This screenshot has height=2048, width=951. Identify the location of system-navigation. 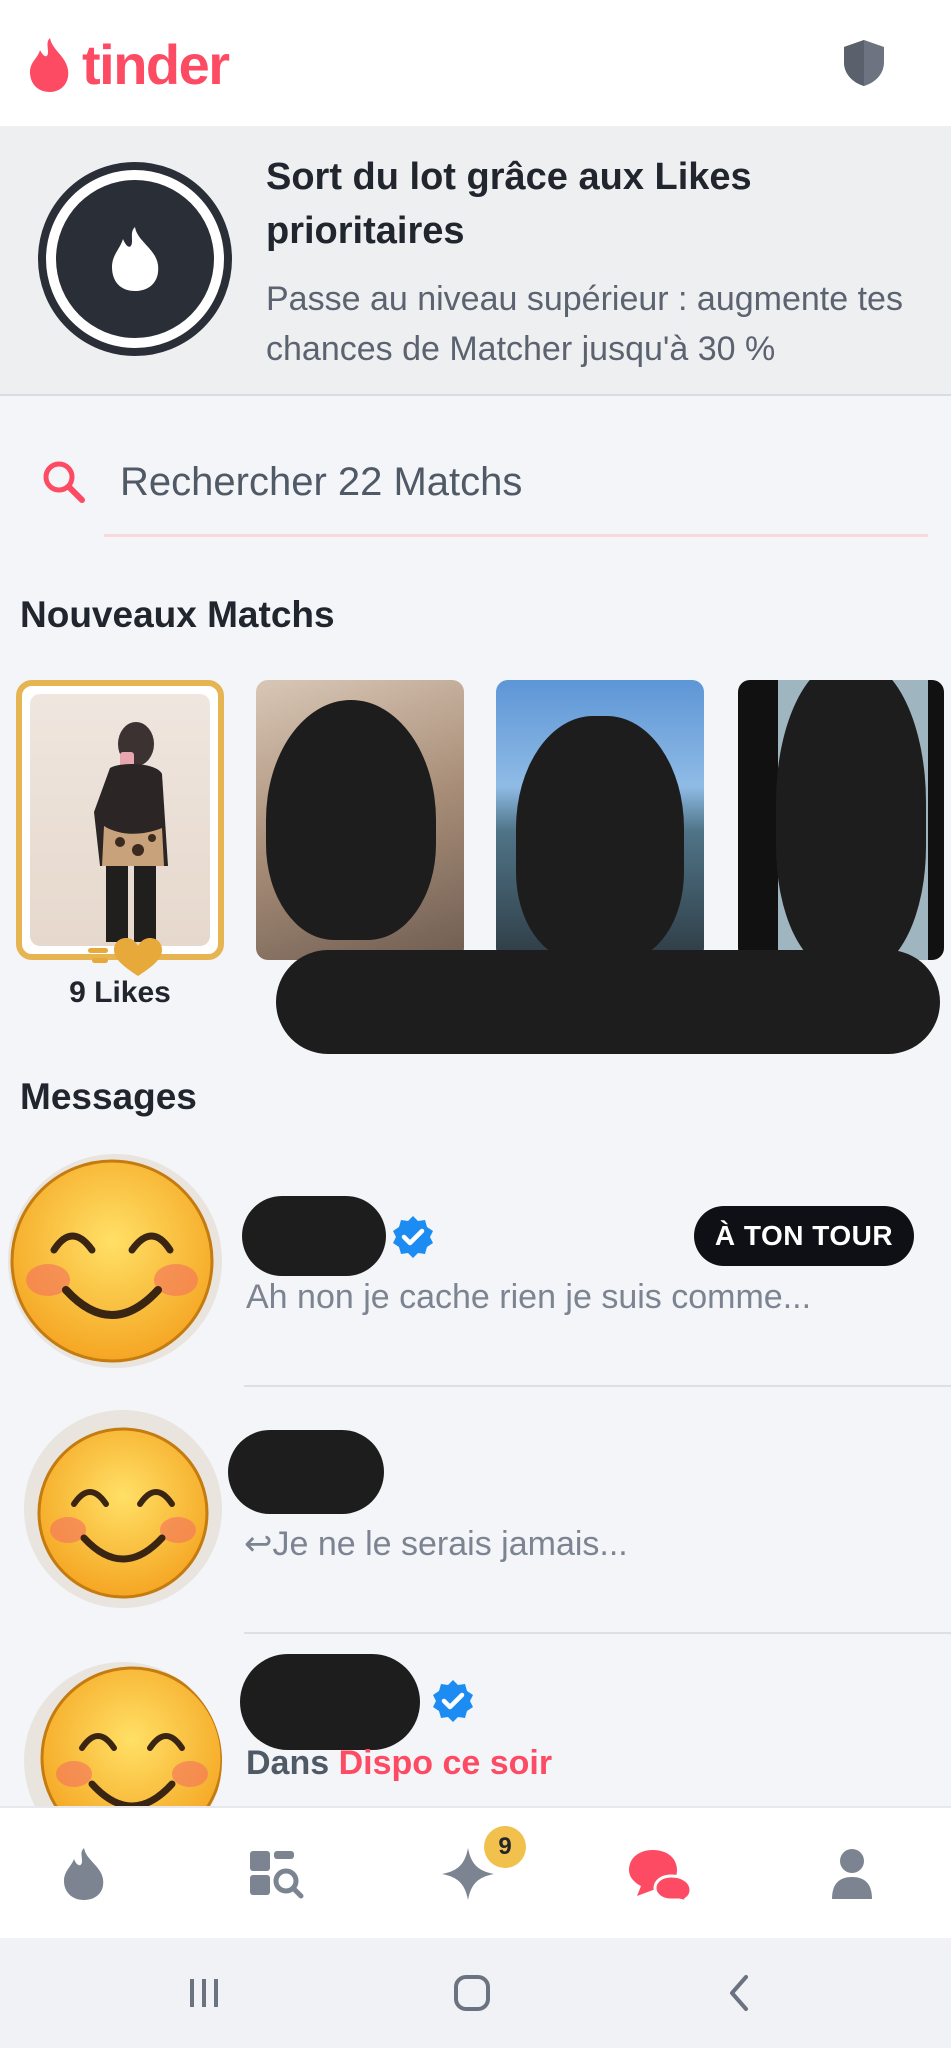
(475, 1993).